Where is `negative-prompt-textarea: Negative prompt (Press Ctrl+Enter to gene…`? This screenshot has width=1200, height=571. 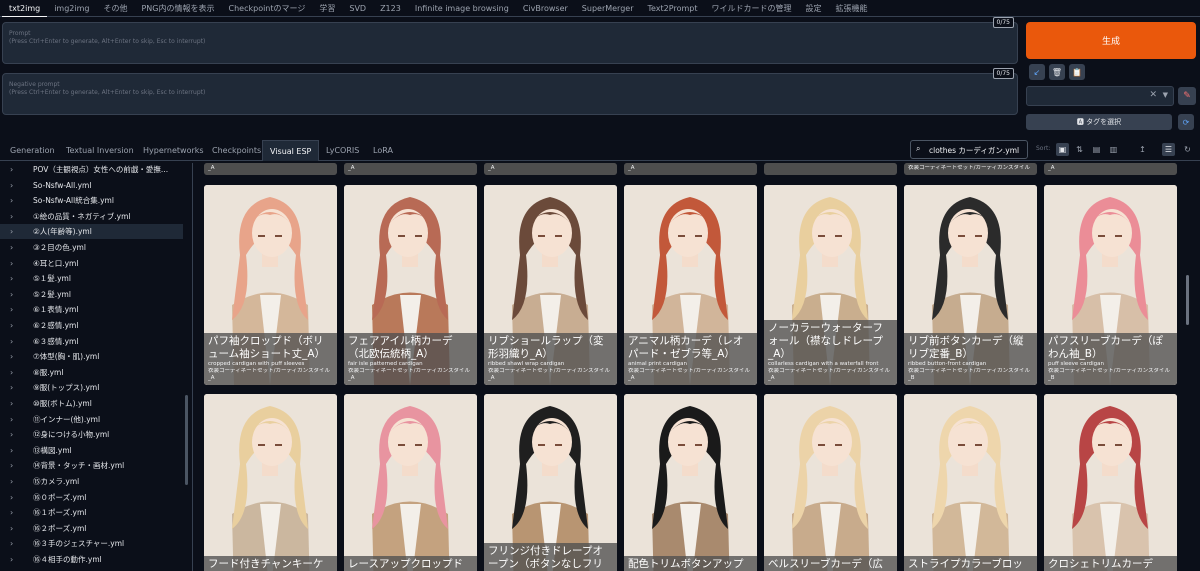 negative-prompt-textarea: Negative prompt (Press Ctrl+Enter to gene… is located at coordinates (510, 91).